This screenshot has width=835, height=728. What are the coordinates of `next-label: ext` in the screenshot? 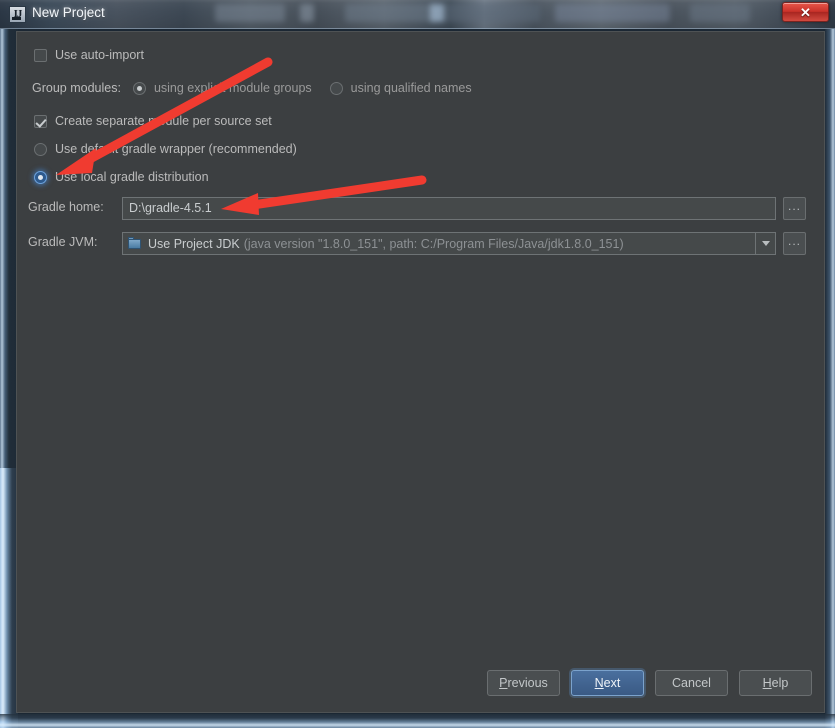 It's located at (612, 683).